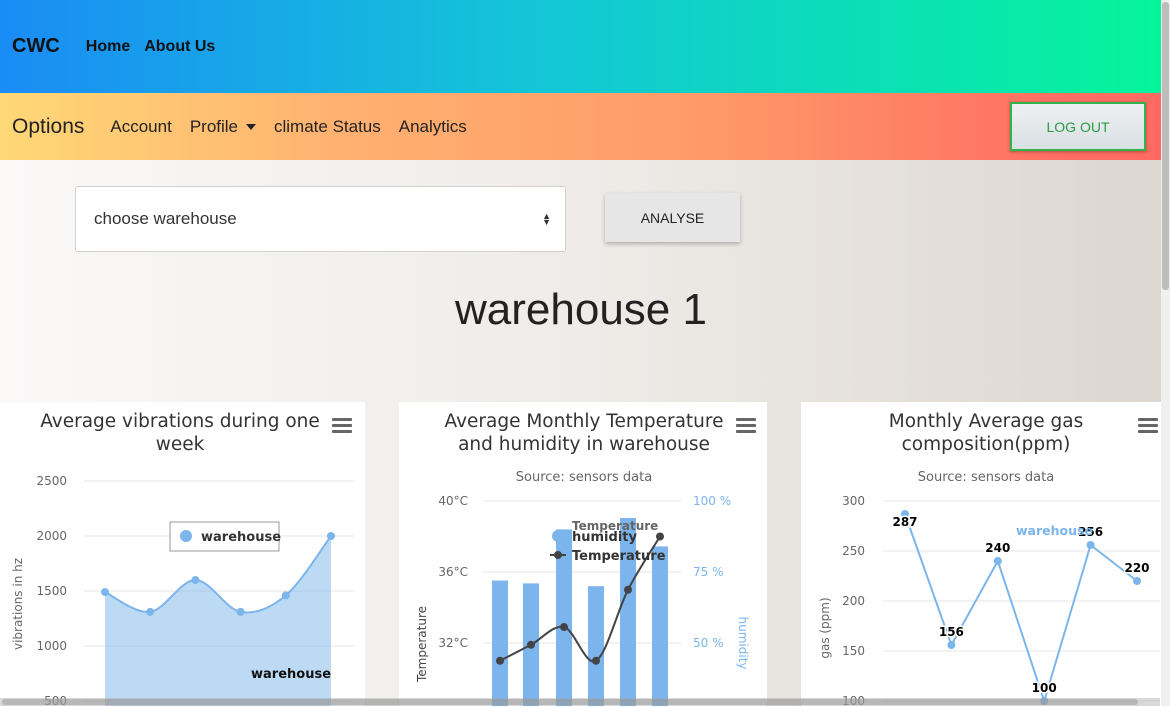 Image resolution: width=1170 pixels, height=706 pixels. Describe the element at coordinates (18, 604) in the screenshot. I see `y-axis-title: vibrations in hz` at that location.